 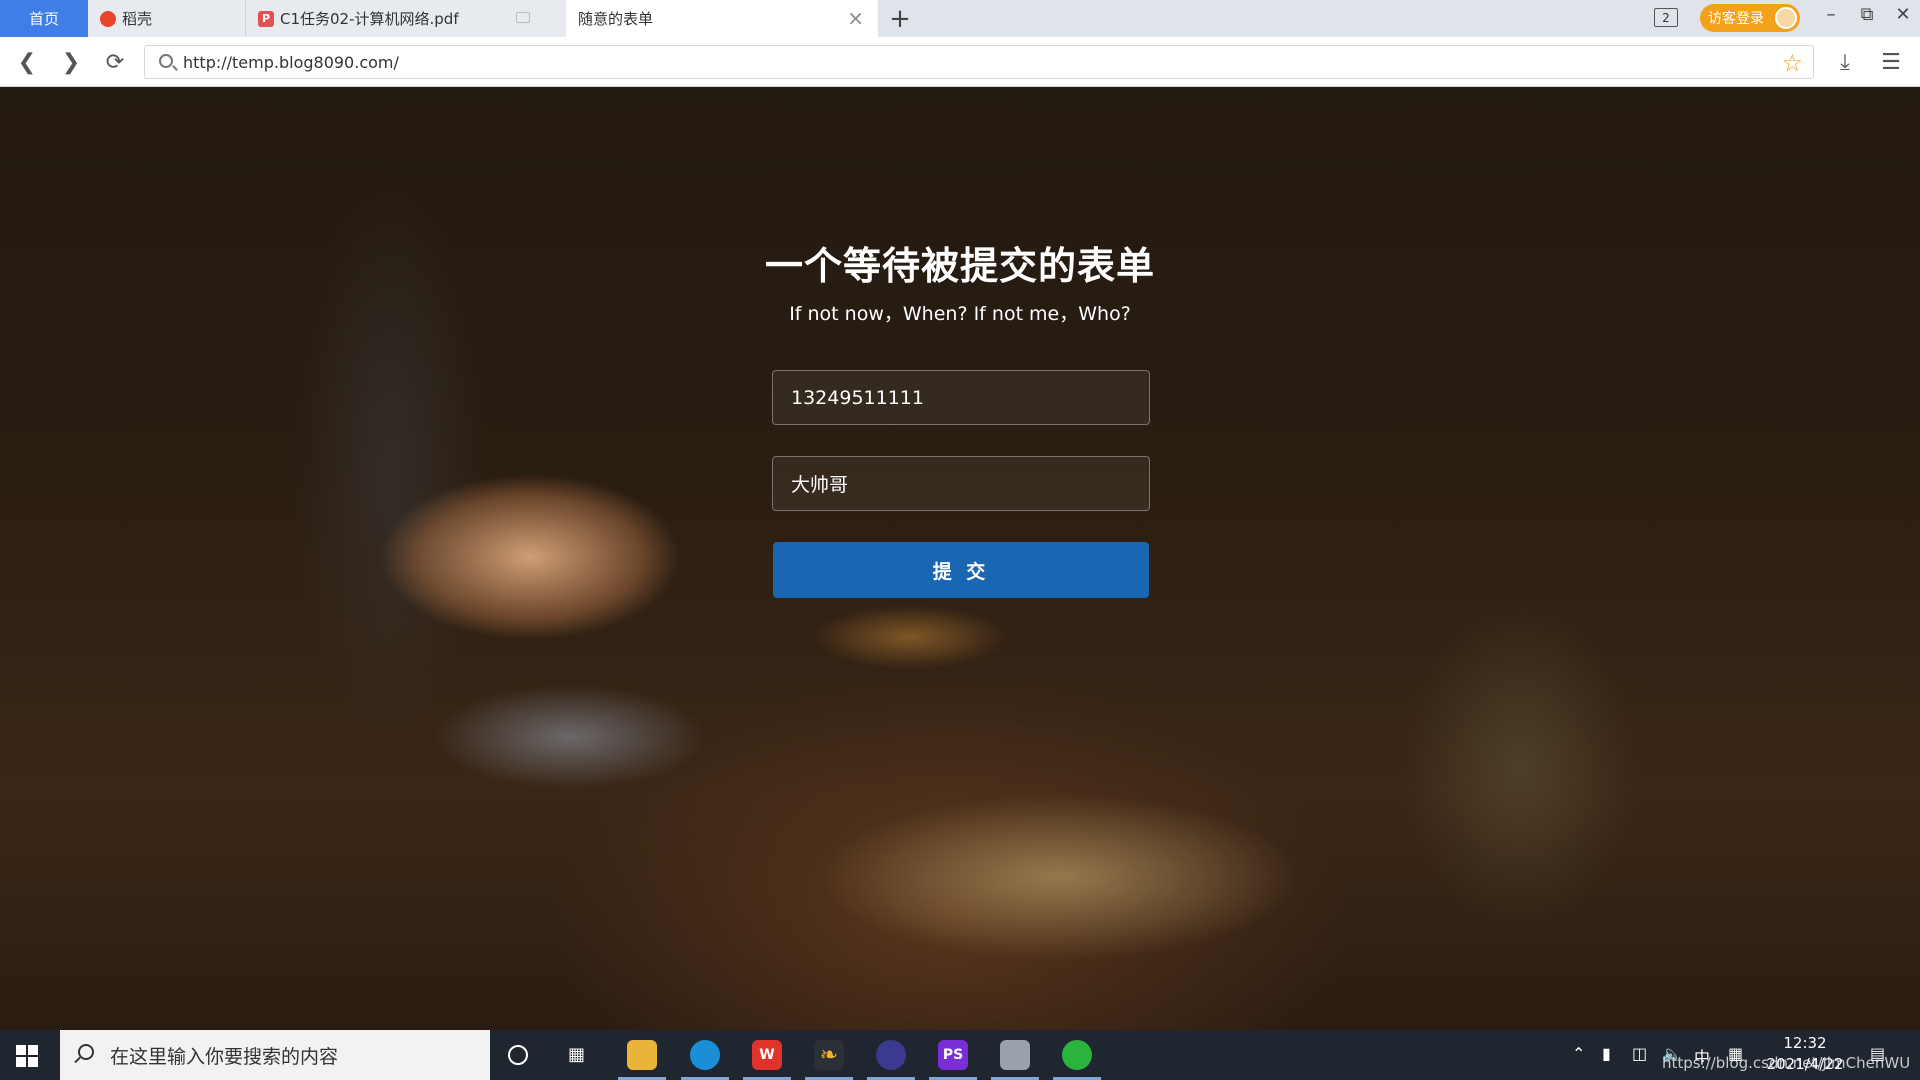 I want to click on tab-pdf: P C1任务02-计算机网络.pdf, so click(x=406, y=18).